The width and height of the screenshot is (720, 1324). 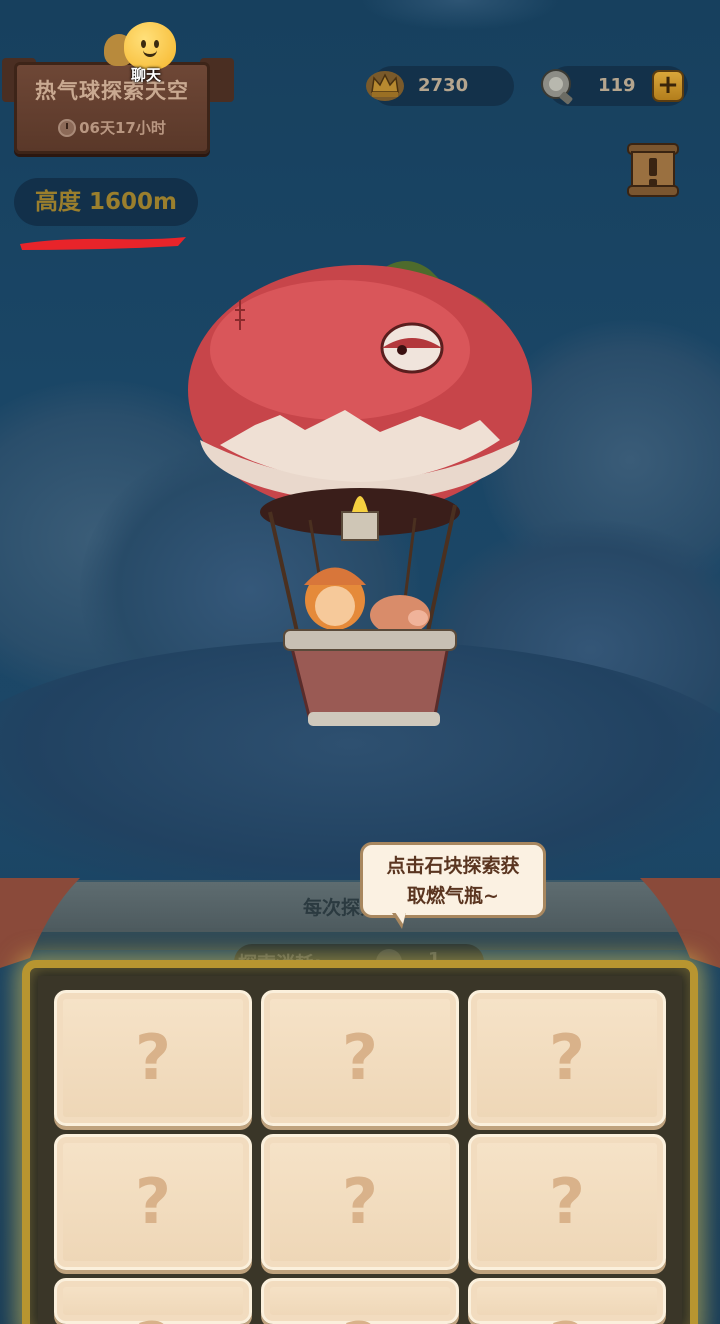 What do you see at coordinates (106, 202) in the screenshot?
I see `altitude-indicator: 高度 1600m` at bounding box center [106, 202].